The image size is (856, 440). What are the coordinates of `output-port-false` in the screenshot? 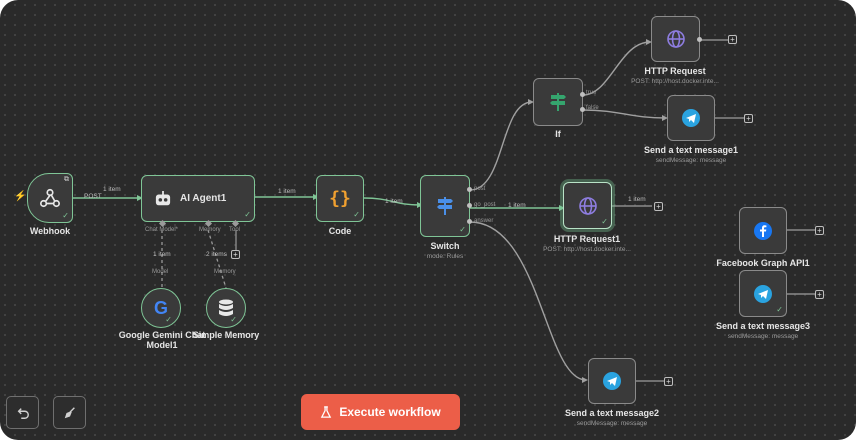 It's located at (582, 109).